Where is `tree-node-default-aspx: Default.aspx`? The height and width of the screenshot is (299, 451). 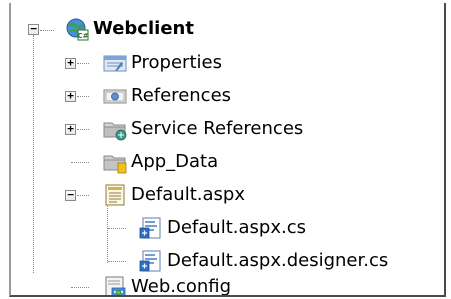
tree-node-default-aspx: Default.aspx is located at coordinates (221, 195).